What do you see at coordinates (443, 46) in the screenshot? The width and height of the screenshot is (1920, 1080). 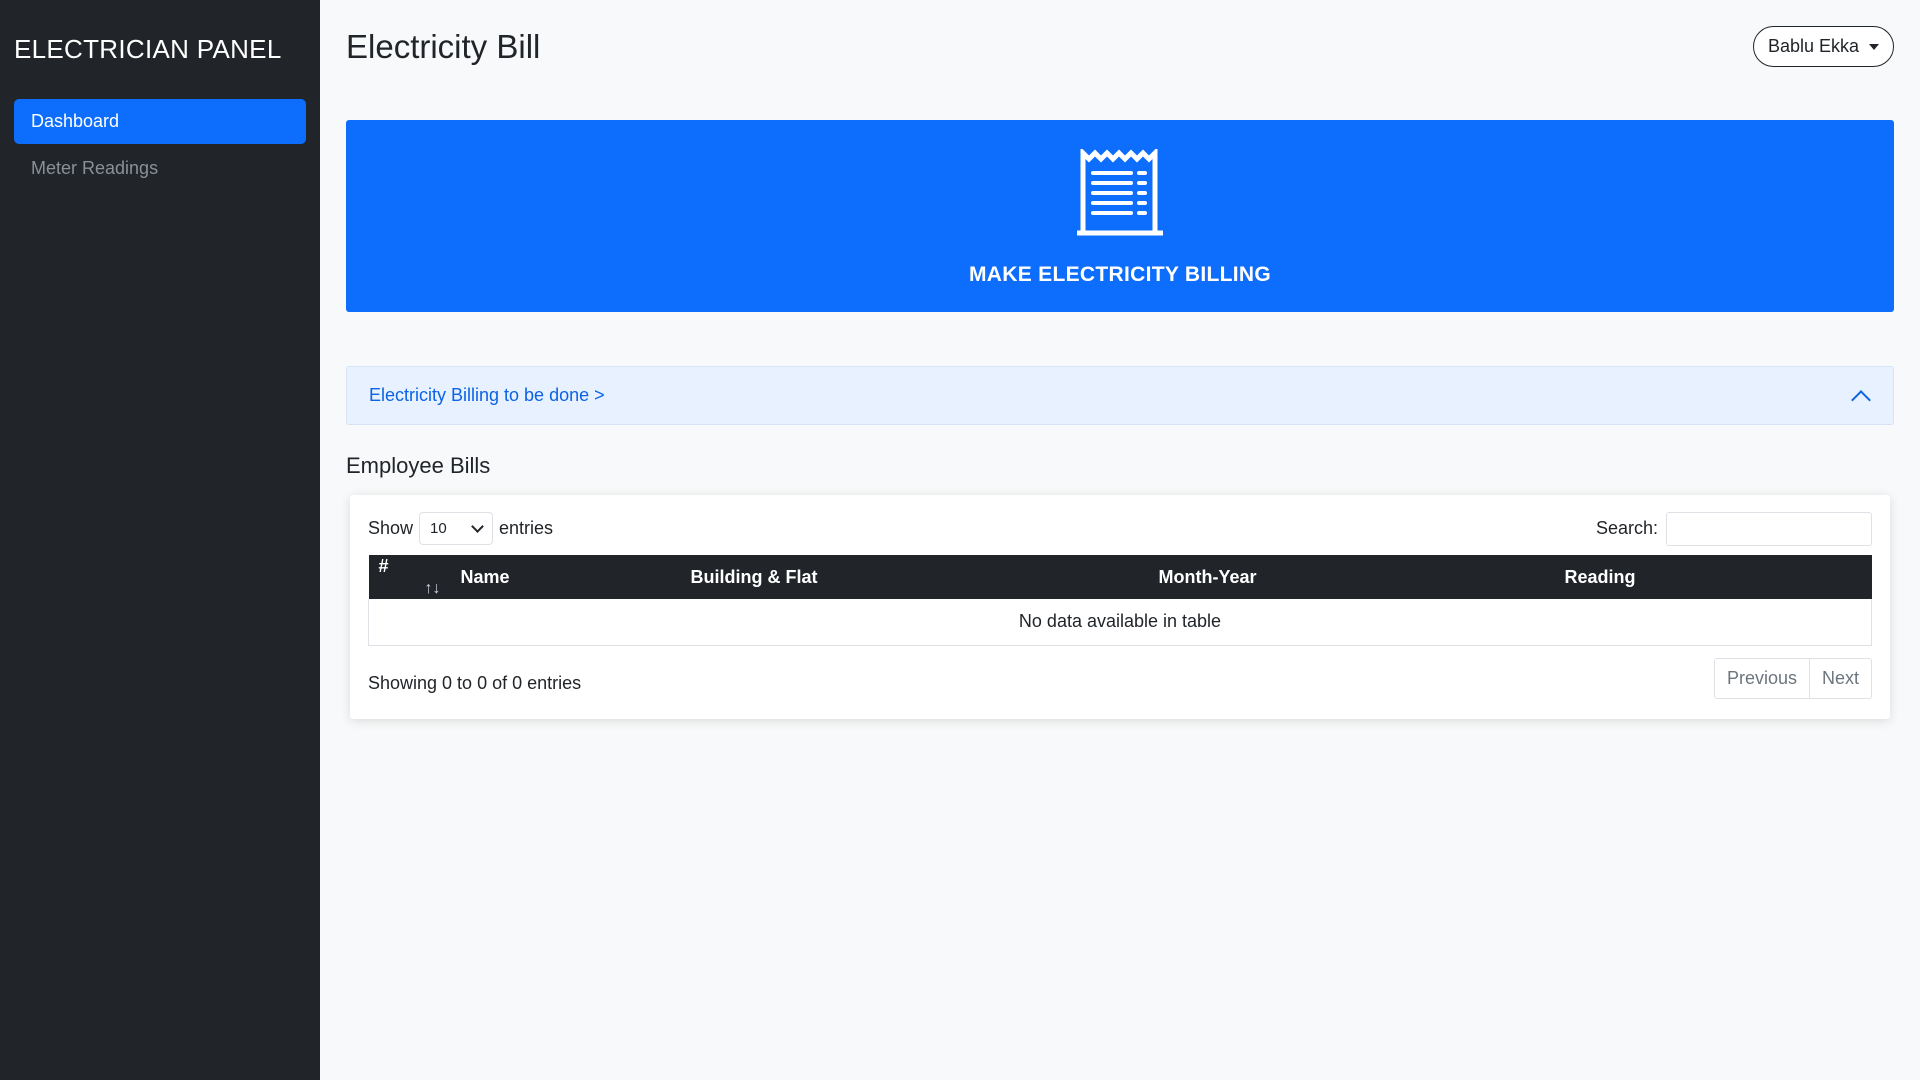 I see `page-title: Electricity Bill` at bounding box center [443, 46].